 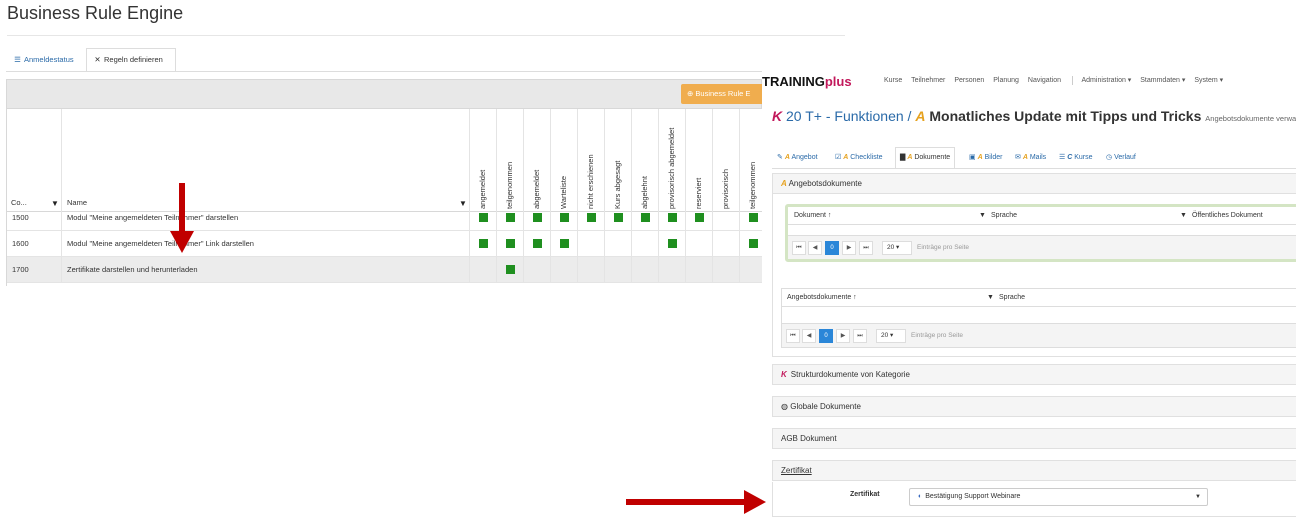 What do you see at coordinates (812, 216) in the screenshot?
I see `column-header-dokument: Dokument ↑` at bounding box center [812, 216].